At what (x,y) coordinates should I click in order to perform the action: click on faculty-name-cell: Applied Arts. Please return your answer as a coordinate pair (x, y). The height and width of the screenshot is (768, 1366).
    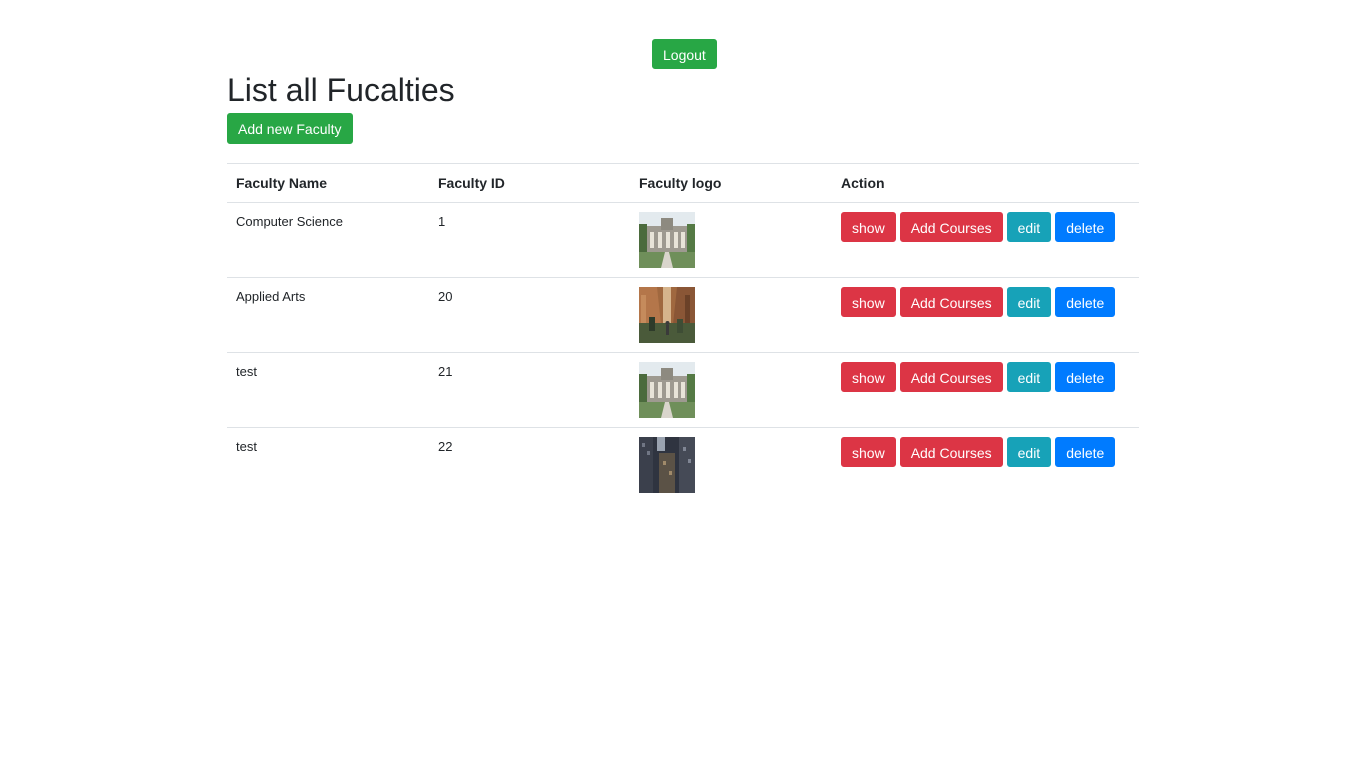
    Looking at the image, I should click on (328, 315).